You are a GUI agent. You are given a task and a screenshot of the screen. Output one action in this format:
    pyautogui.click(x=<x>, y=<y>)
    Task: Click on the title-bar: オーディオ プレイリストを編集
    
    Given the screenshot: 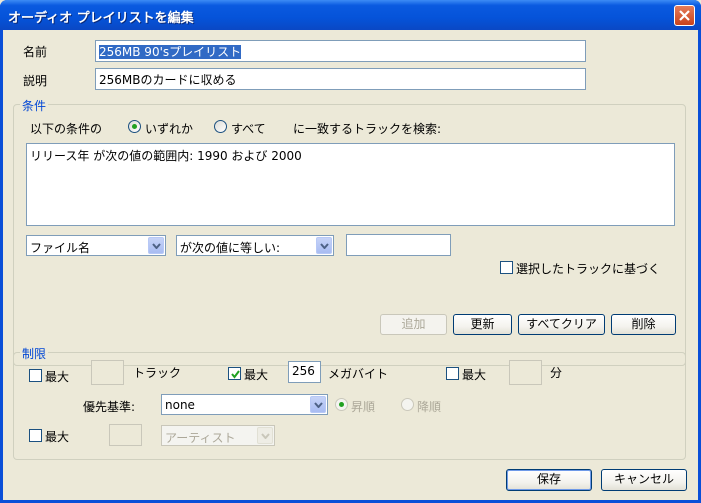 What is the action you would take?
    pyautogui.click(x=350, y=15)
    